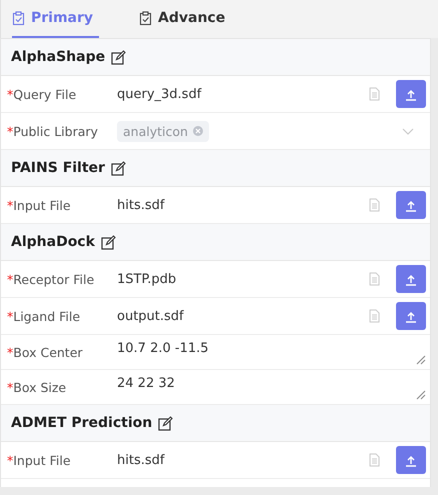 The width and height of the screenshot is (438, 495). I want to click on section-title: AlphaDock, so click(53, 242).